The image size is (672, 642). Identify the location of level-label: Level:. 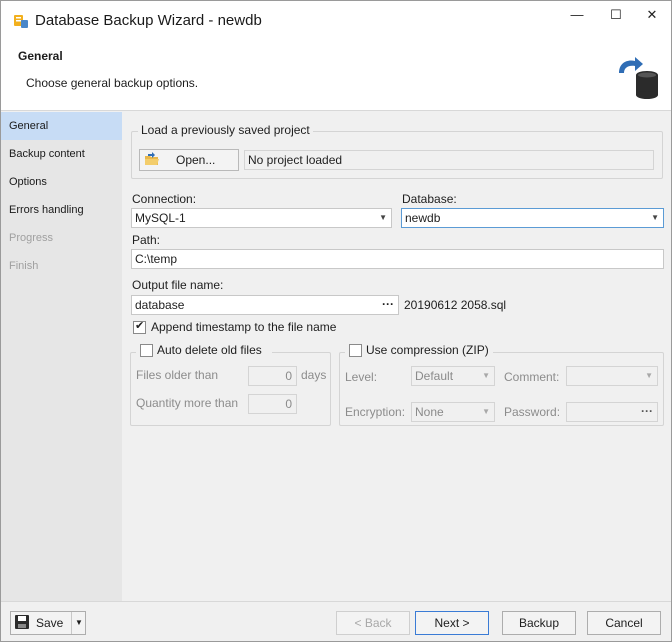
(361, 377).